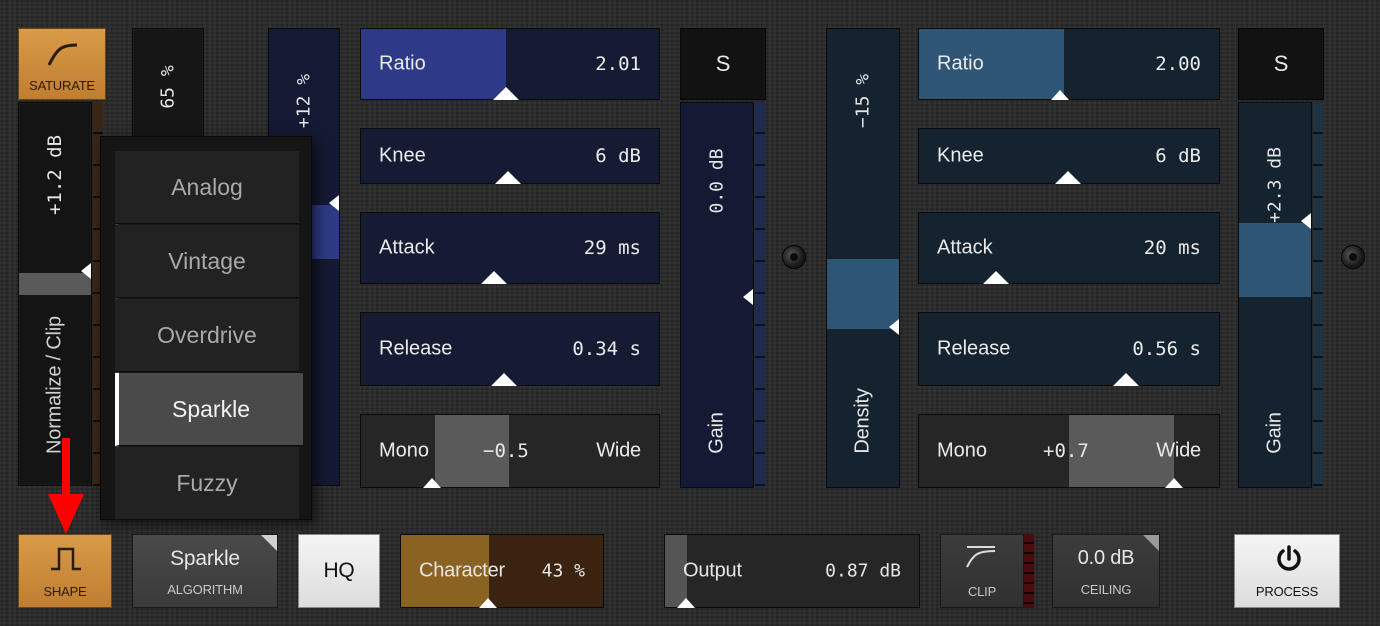 The image size is (1380, 626). Describe the element at coordinates (965, 247) in the screenshot. I see `right-attack-label: Attack` at that location.